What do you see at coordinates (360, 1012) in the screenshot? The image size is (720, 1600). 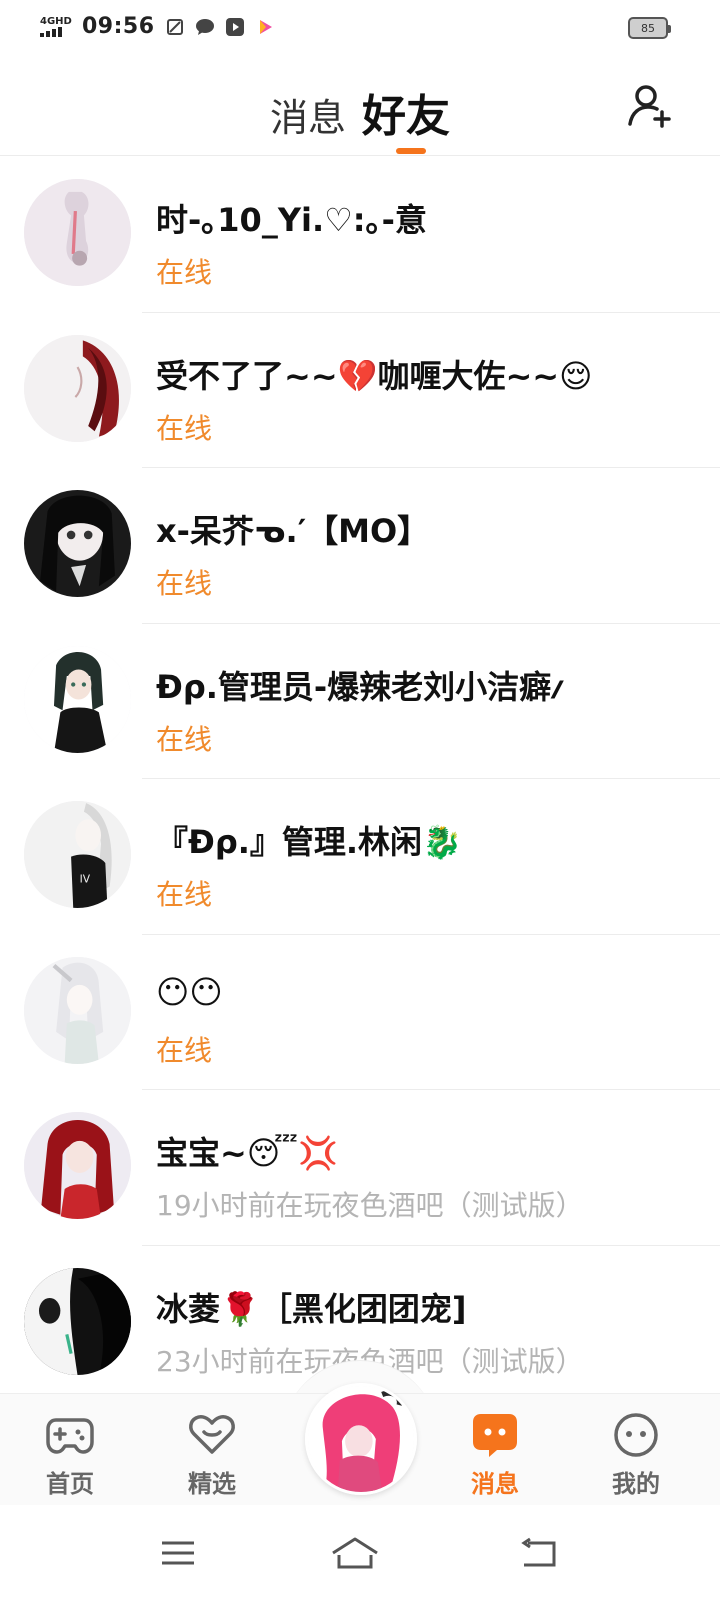 I see `friend-row: 😶😶 在线` at bounding box center [360, 1012].